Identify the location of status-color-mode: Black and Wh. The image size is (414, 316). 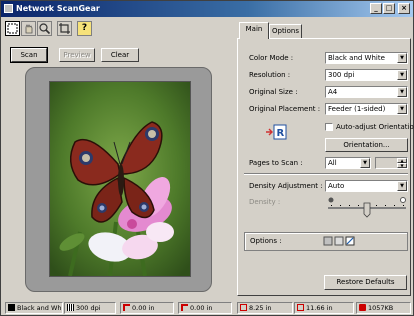
(34, 308).